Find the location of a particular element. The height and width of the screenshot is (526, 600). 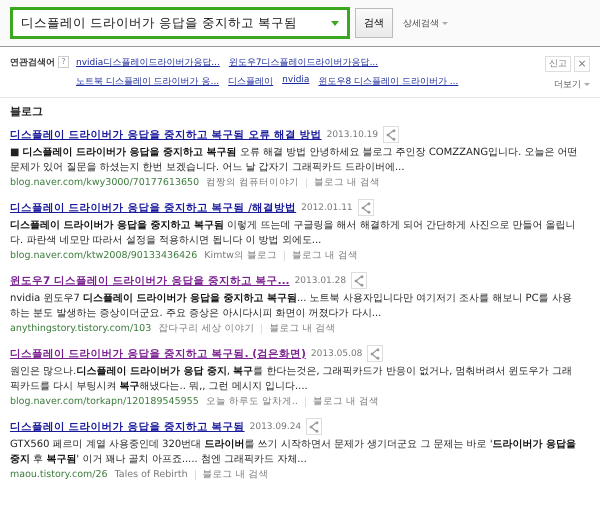

url-link: blog.naver.com/kwy3000/70177613650 is located at coordinates (105, 182).